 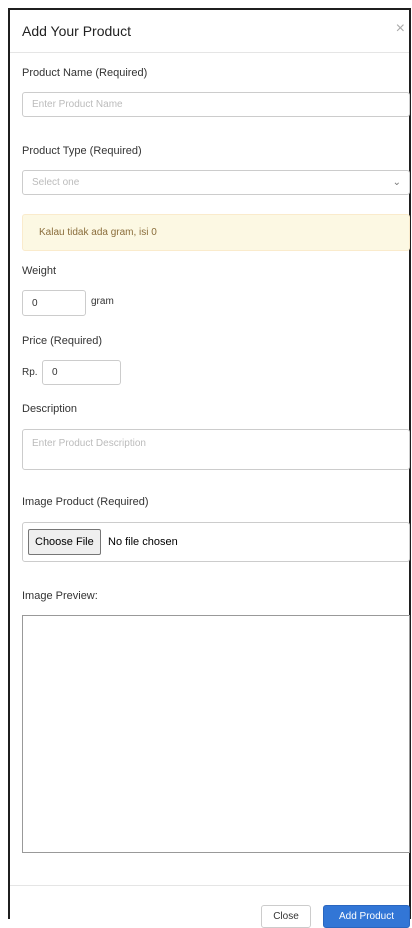 I want to click on close-button: Close, so click(x=286, y=916).